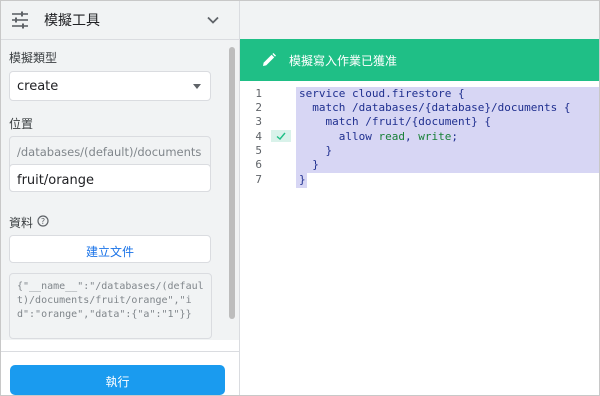 This screenshot has width=600, height=396. What do you see at coordinates (395, 121) in the screenshot?
I see `code-line-3: match /fruit/{document} {` at bounding box center [395, 121].